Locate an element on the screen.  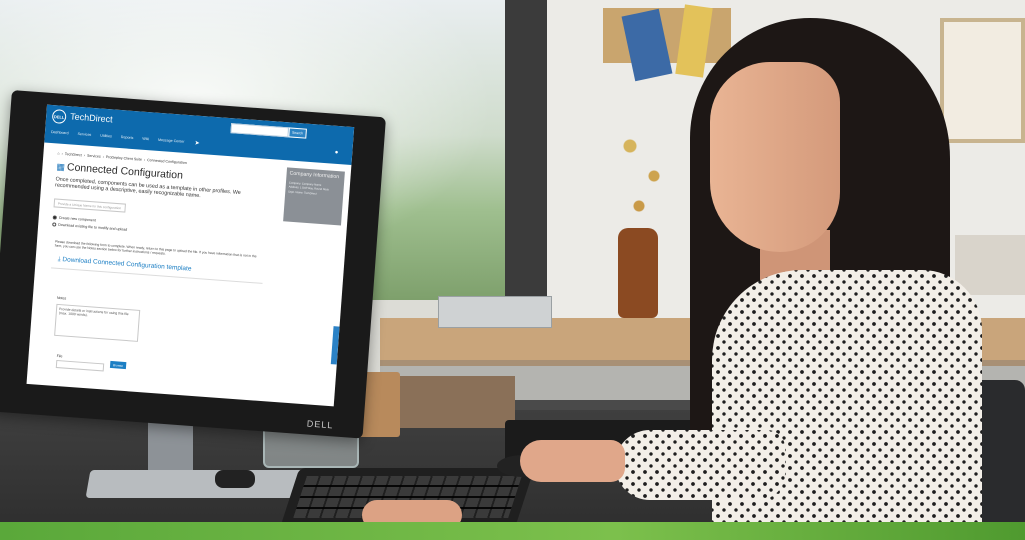
hand-on-mouse is located at coordinates (572, 461).